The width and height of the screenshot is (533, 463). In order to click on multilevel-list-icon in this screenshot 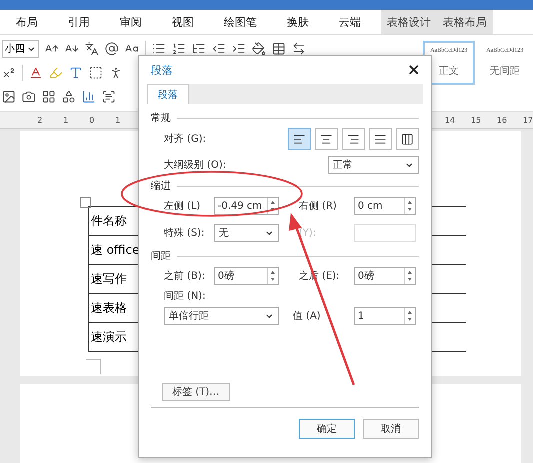, I will do `click(199, 49)`.